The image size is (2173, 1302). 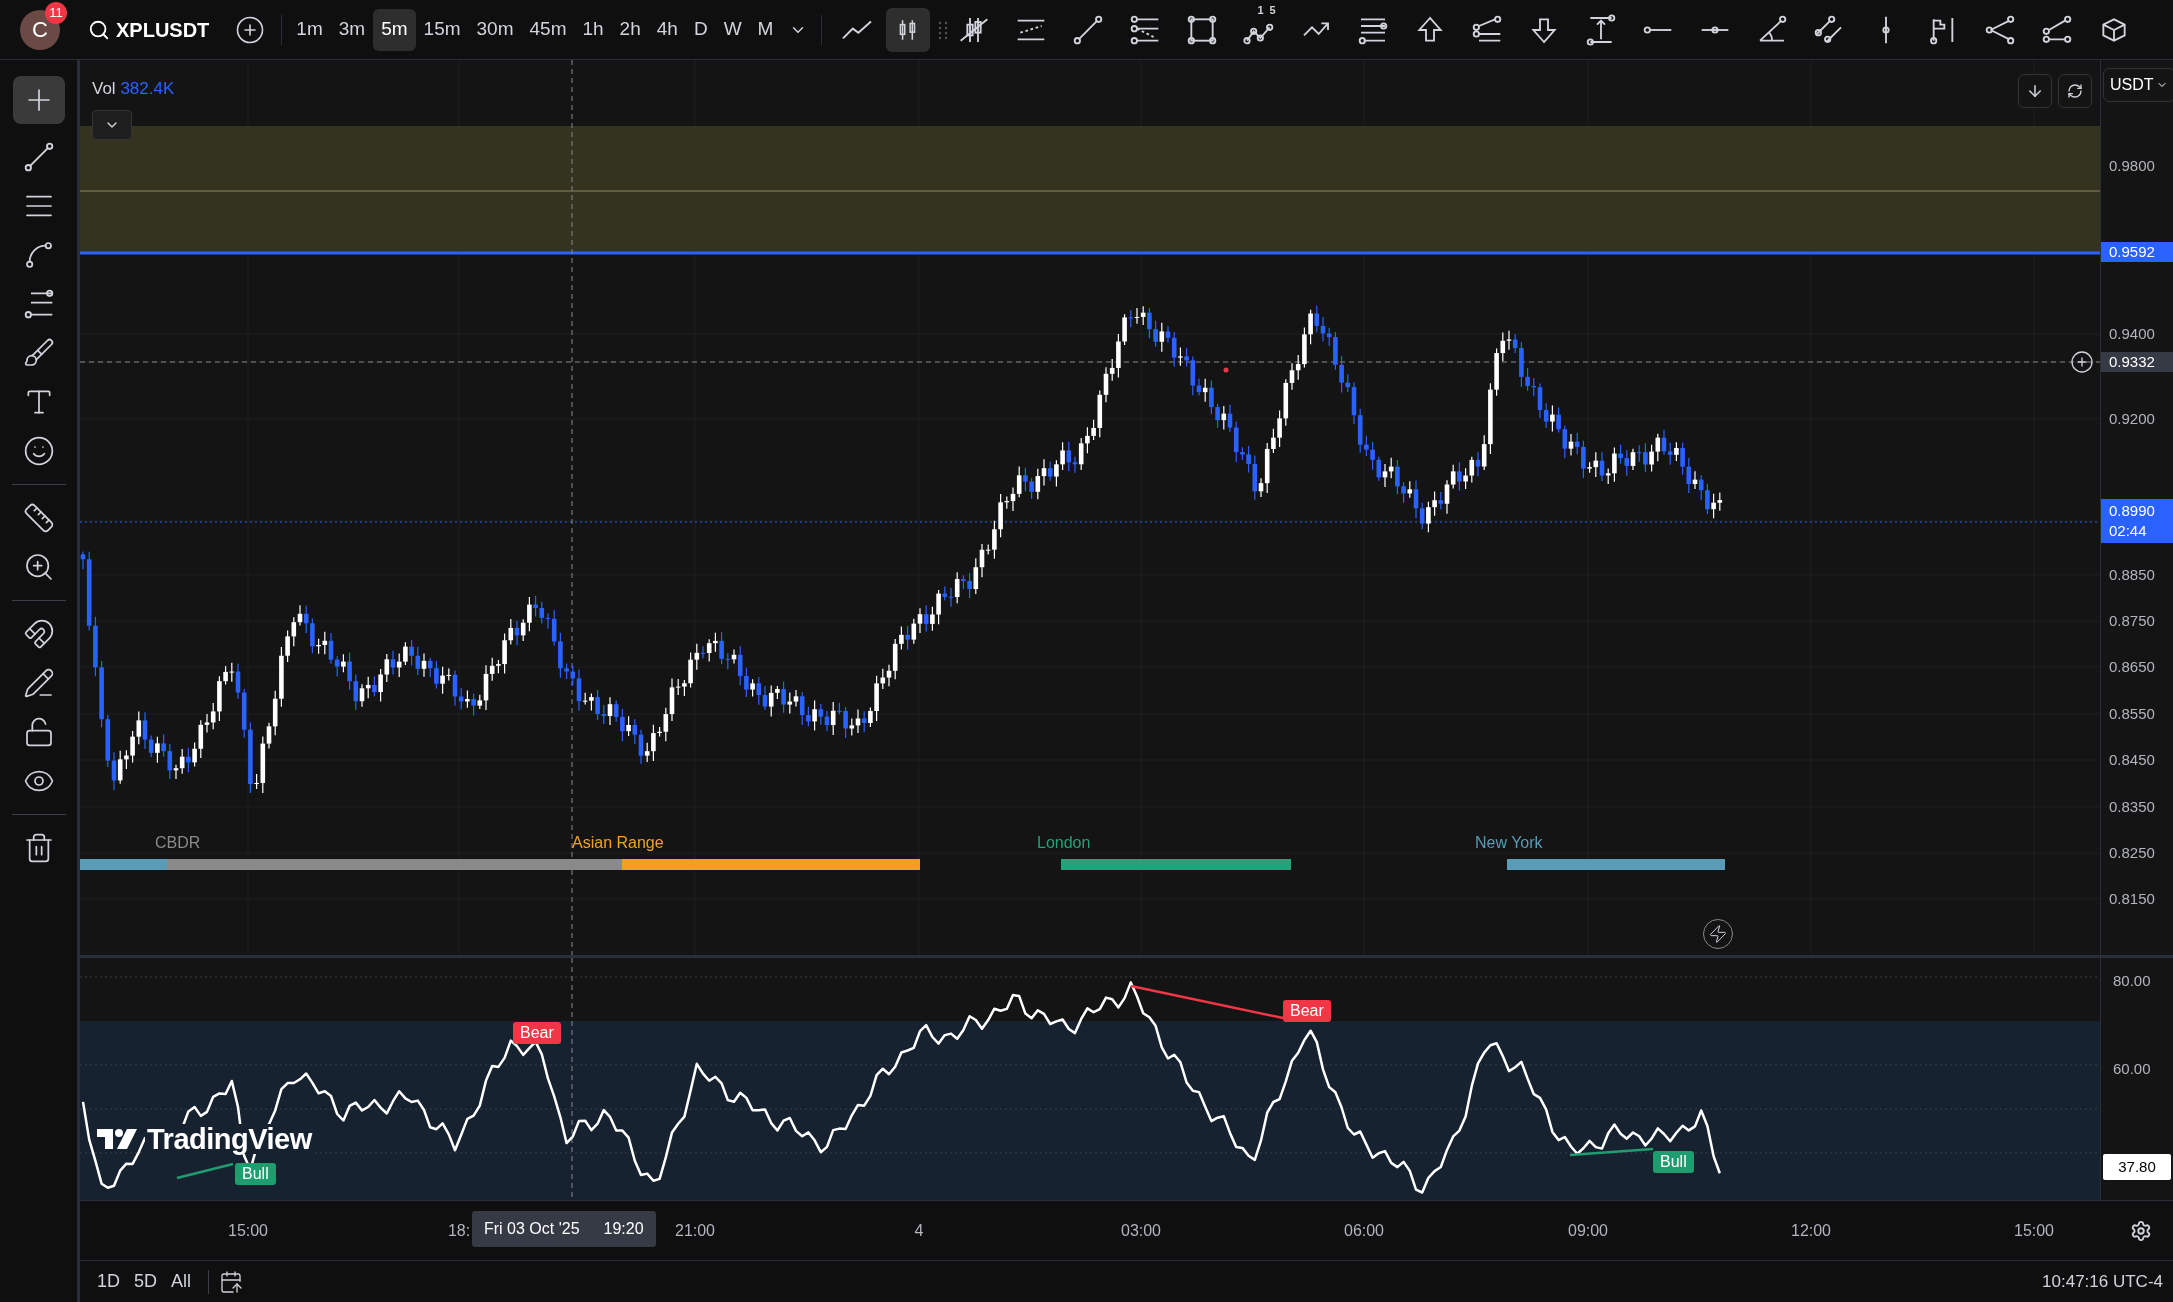 What do you see at coordinates (700, 29) in the screenshot?
I see `interval-tab: D` at bounding box center [700, 29].